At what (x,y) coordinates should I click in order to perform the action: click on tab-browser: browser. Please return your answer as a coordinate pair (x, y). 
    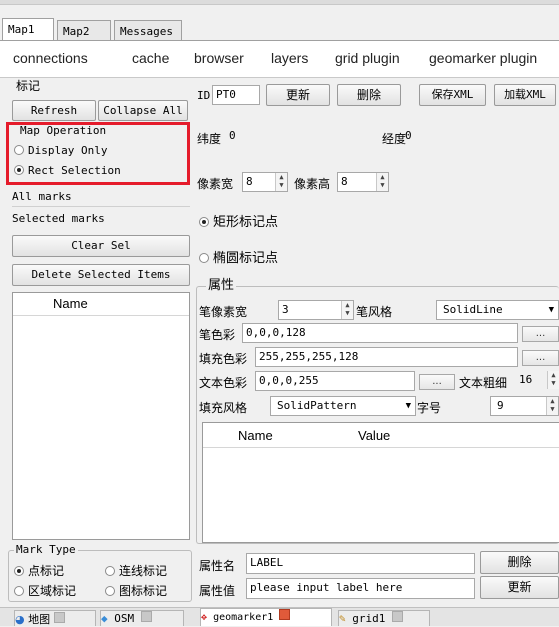
    Looking at the image, I should click on (219, 58).